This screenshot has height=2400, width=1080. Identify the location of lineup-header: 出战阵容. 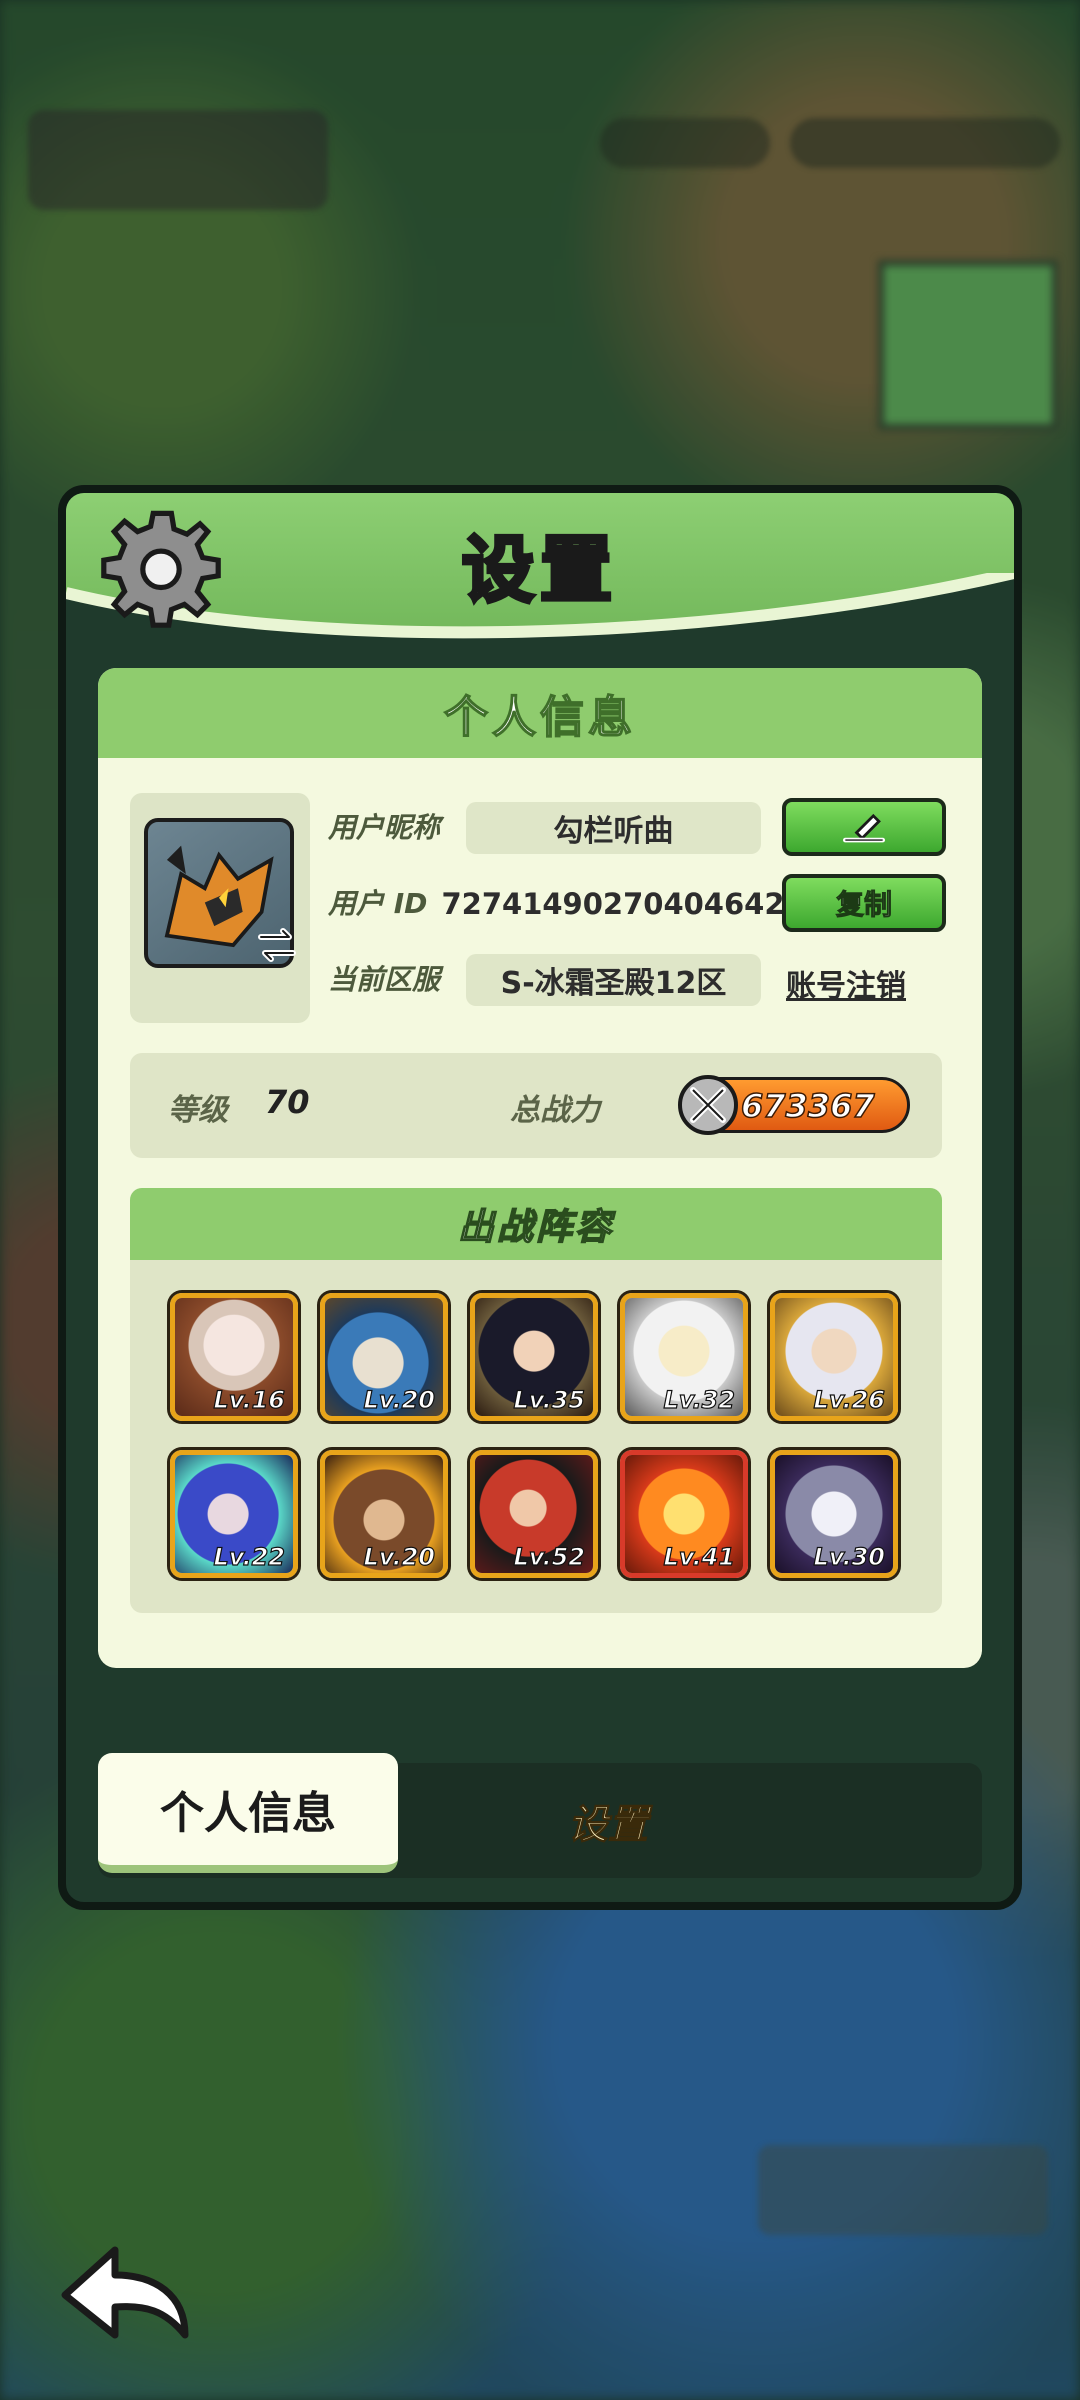
(536, 1224).